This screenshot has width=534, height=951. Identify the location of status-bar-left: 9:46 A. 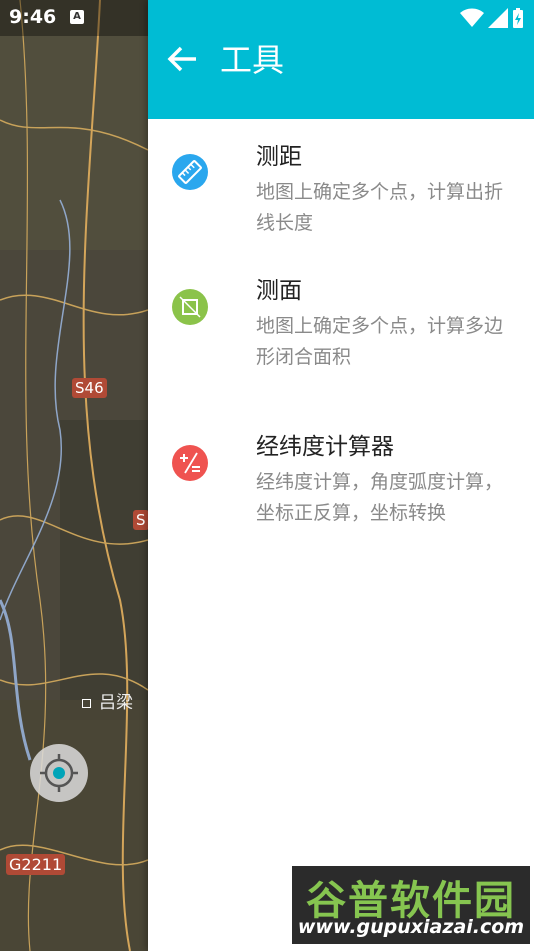
(74, 18).